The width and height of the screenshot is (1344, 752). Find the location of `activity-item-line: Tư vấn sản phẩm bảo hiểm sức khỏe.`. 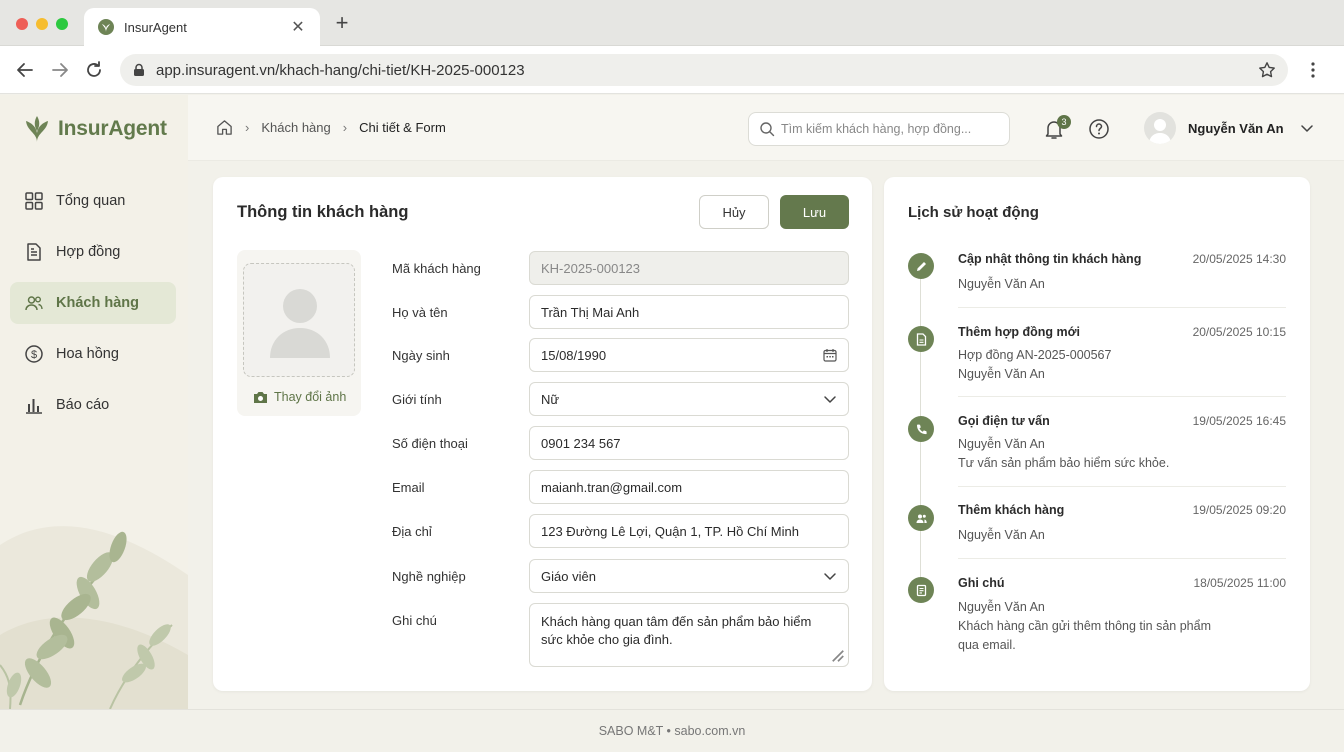

activity-item-line: Tư vấn sản phẩm bảo hiểm sức khỏe. is located at coordinates (1064, 463).